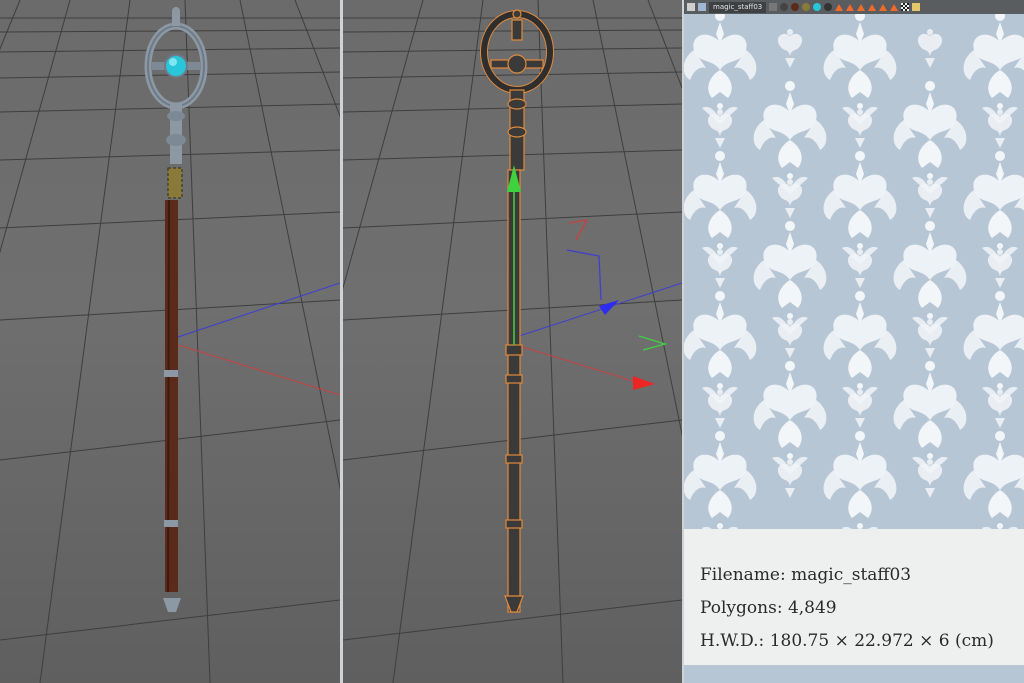 The image size is (1024, 683). Describe the element at coordinates (806, 575) in the screenshot. I see `filename-text: Filename: magic_staff03` at that location.